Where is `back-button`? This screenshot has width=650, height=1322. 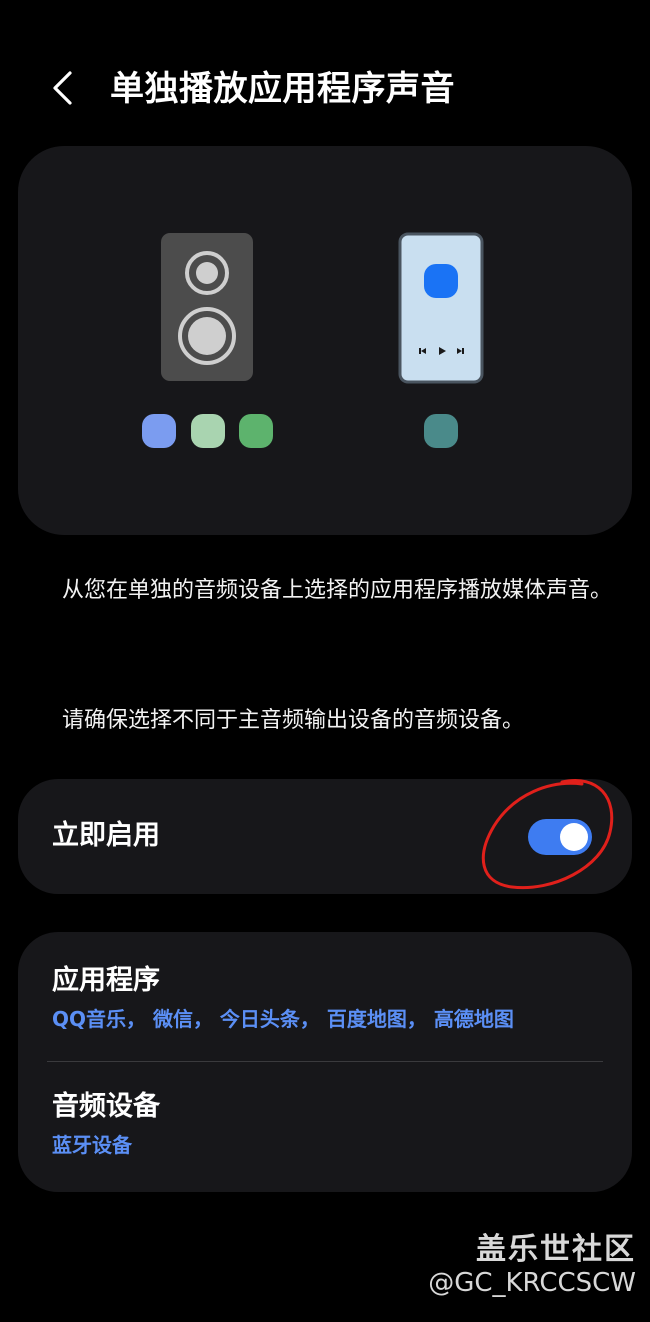
back-button is located at coordinates (63, 88).